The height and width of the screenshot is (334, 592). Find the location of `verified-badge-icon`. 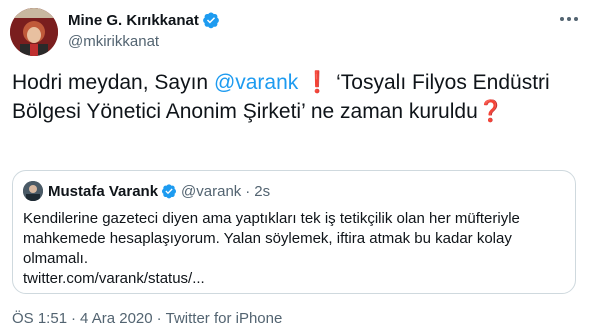

verified-badge-icon is located at coordinates (211, 20).